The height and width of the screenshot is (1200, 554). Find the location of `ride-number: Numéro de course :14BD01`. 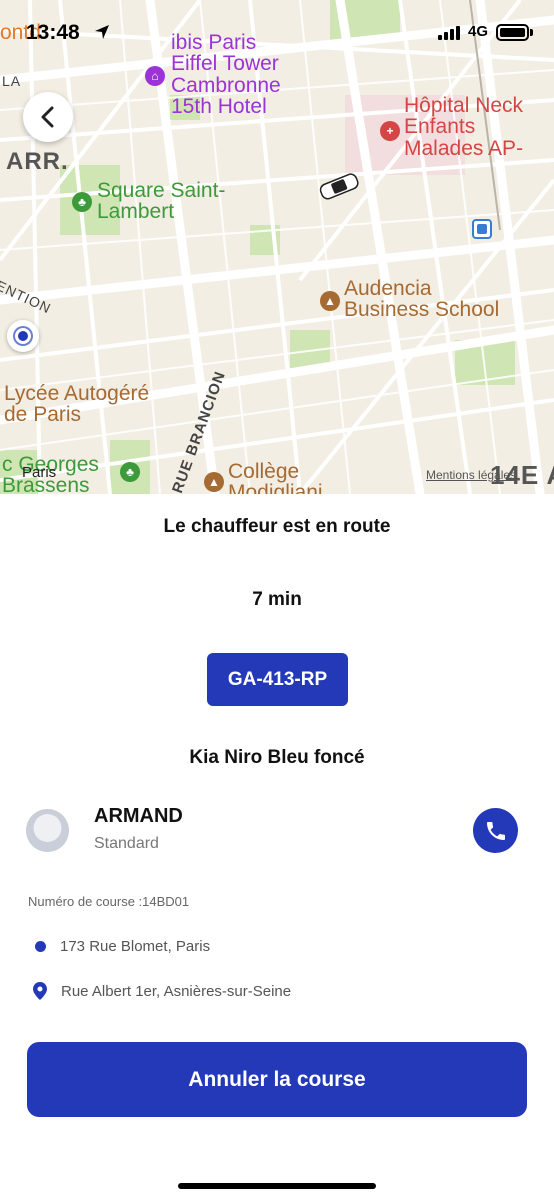

ride-number: Numéro de course :14BD01 is located at coordinates (109, 901).